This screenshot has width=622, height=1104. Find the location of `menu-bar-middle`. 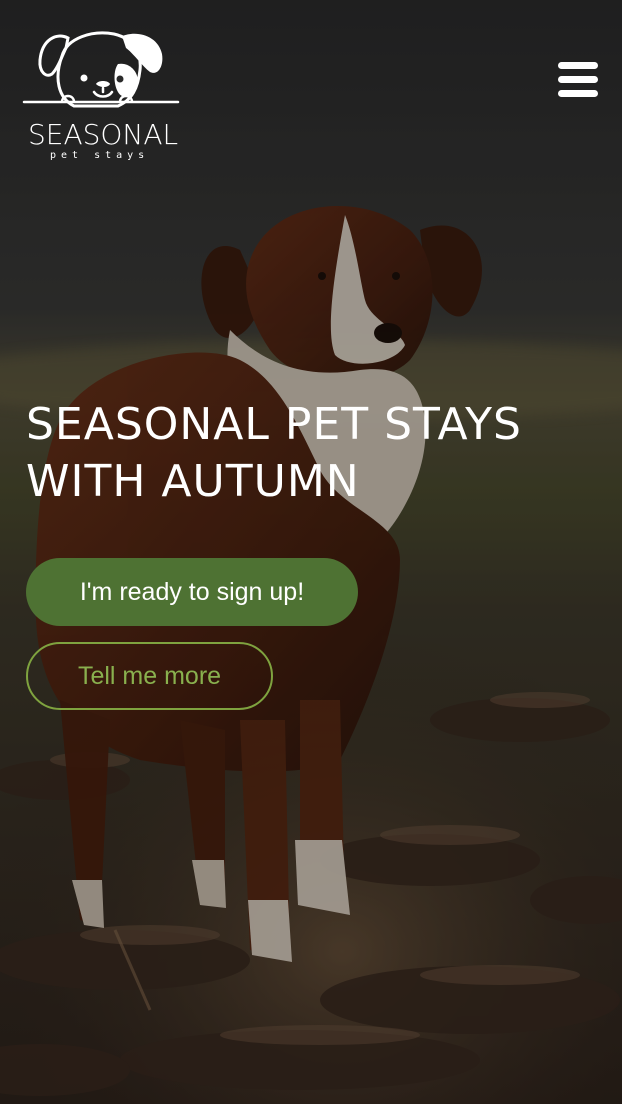

menu-bar-middle is located at coordinates (578, 79).